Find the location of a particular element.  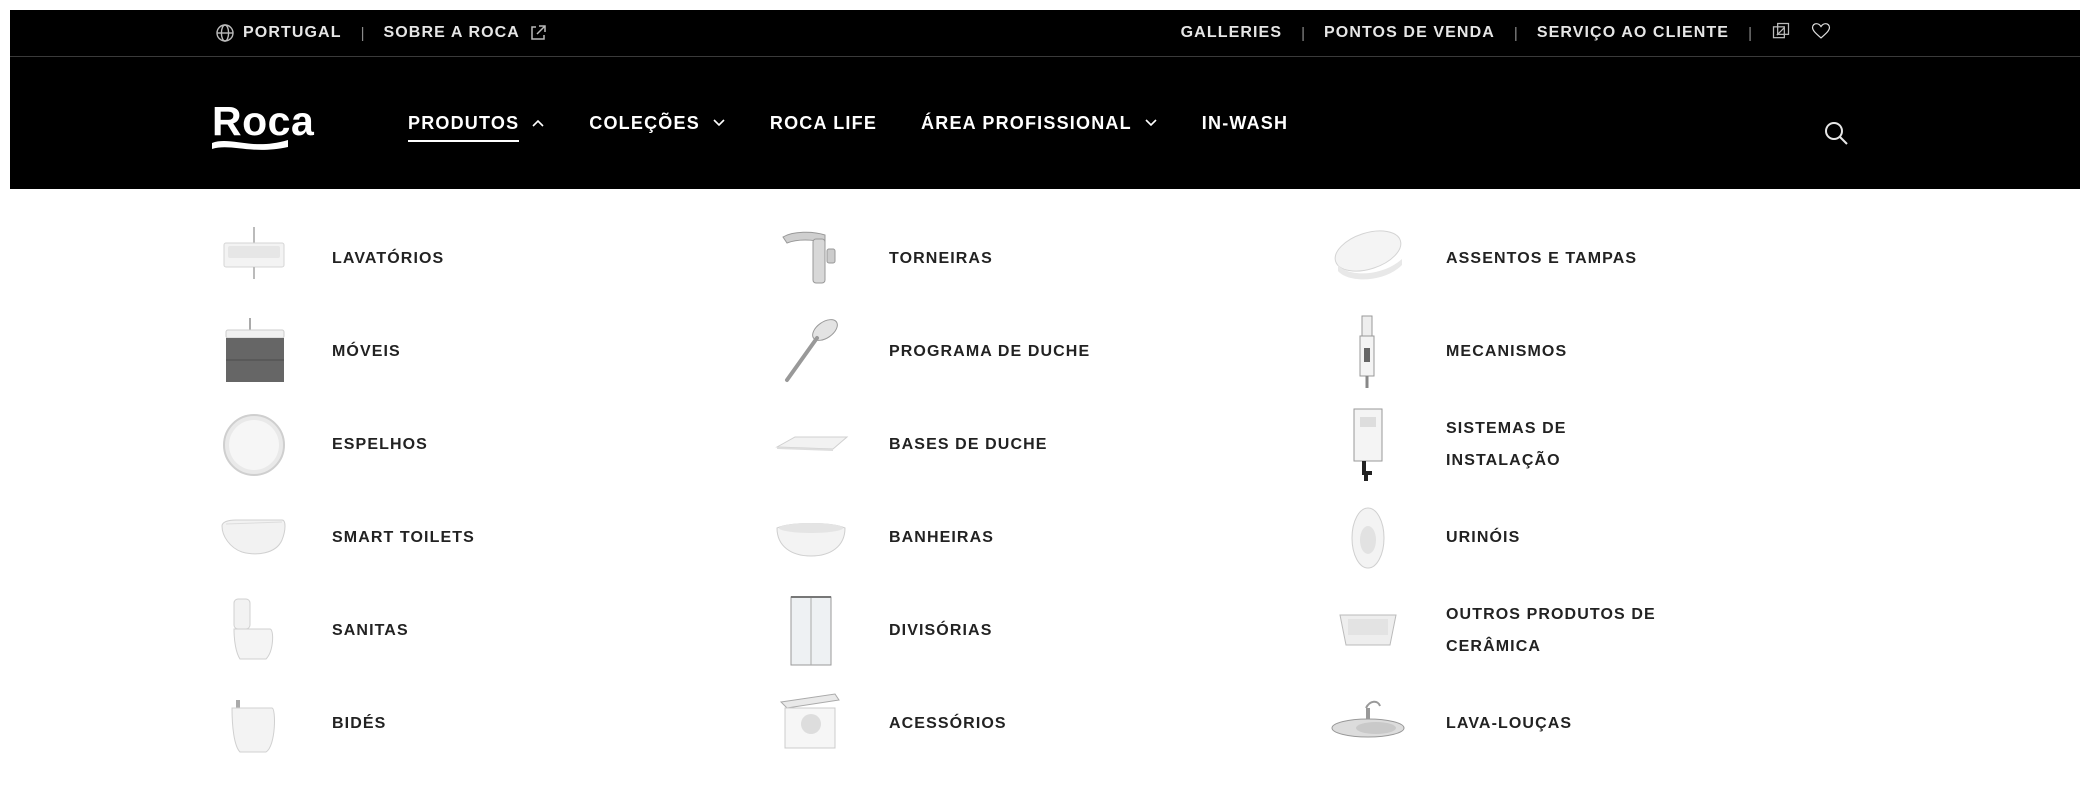

roca-logo: Roca is located at coordinates (263, 126).